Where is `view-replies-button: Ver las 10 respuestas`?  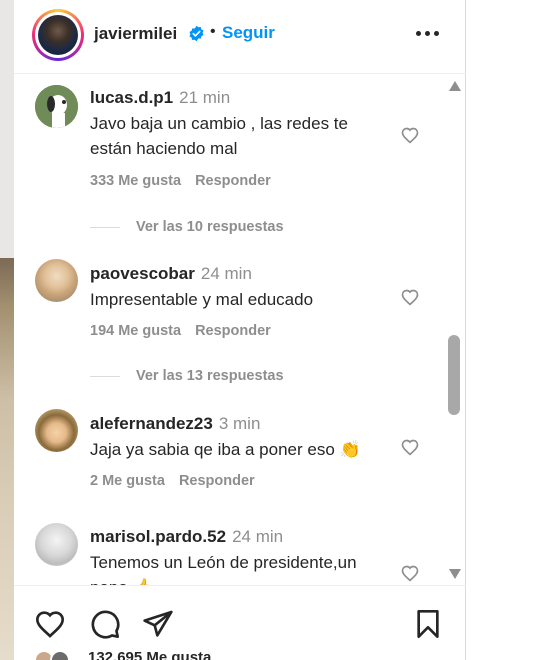
view-replies-button: Ver las 10 respuestas is located at coordinates (187, 227).